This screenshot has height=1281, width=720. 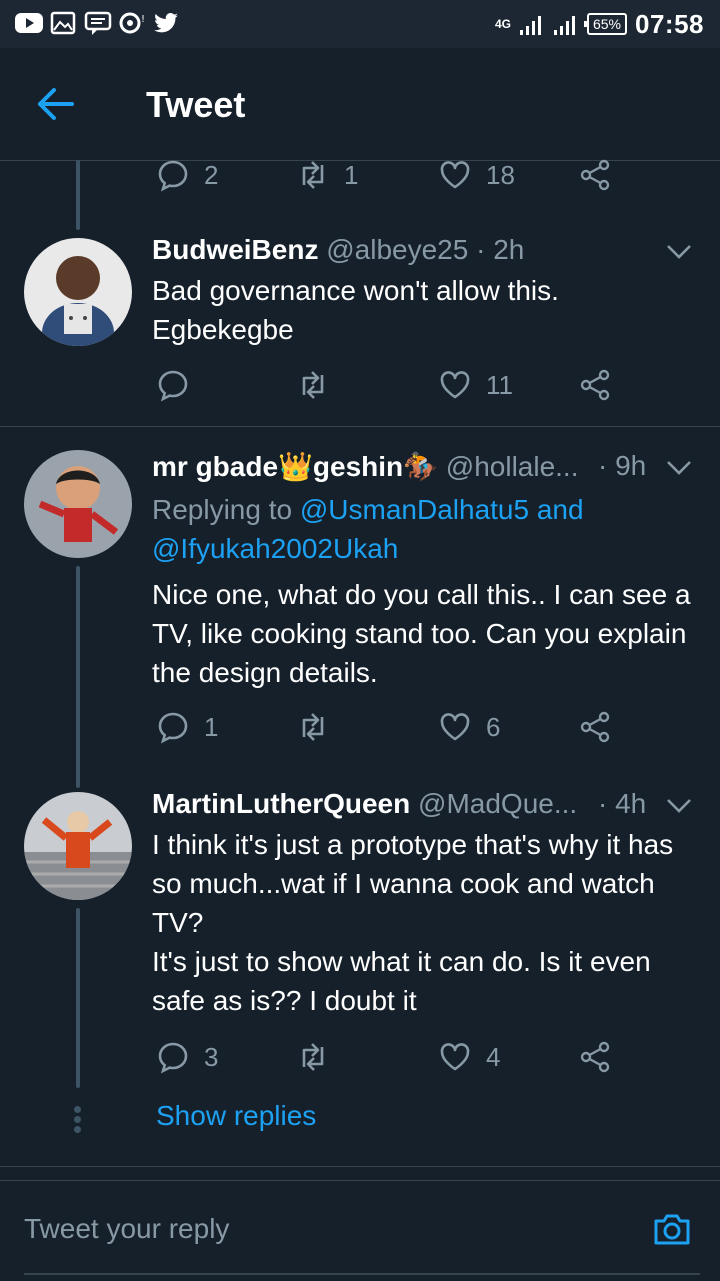 What do you see at coordinates (493, 1056) in the screenshot?
I see `like-count: 4` at bounding box center [493, 1056].